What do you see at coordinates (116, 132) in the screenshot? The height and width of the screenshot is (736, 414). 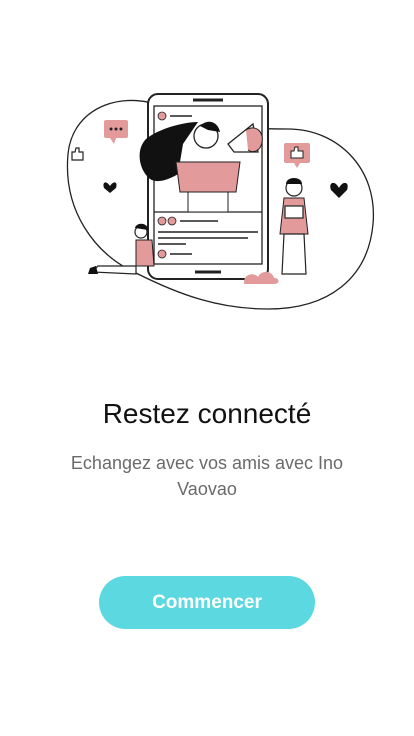 I see `chat-bubble-icon` at bounding box center [116, 132].